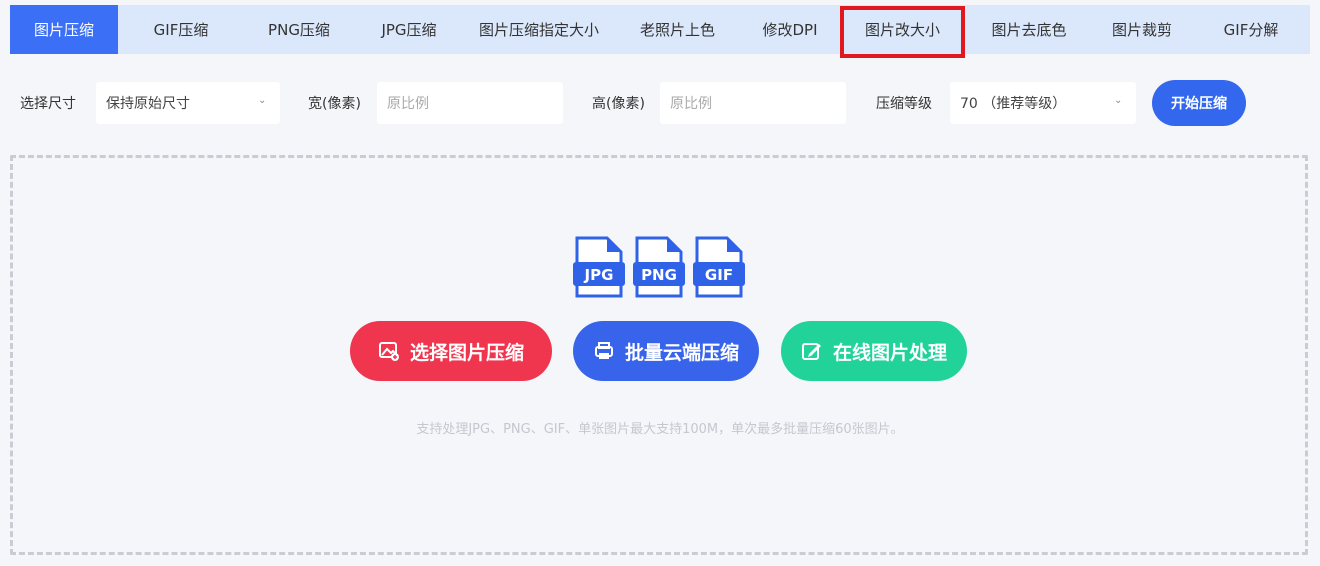 The image size is (1320, 566). I want to click on tab-image-compress: 图片压缩, so click(64, 29).